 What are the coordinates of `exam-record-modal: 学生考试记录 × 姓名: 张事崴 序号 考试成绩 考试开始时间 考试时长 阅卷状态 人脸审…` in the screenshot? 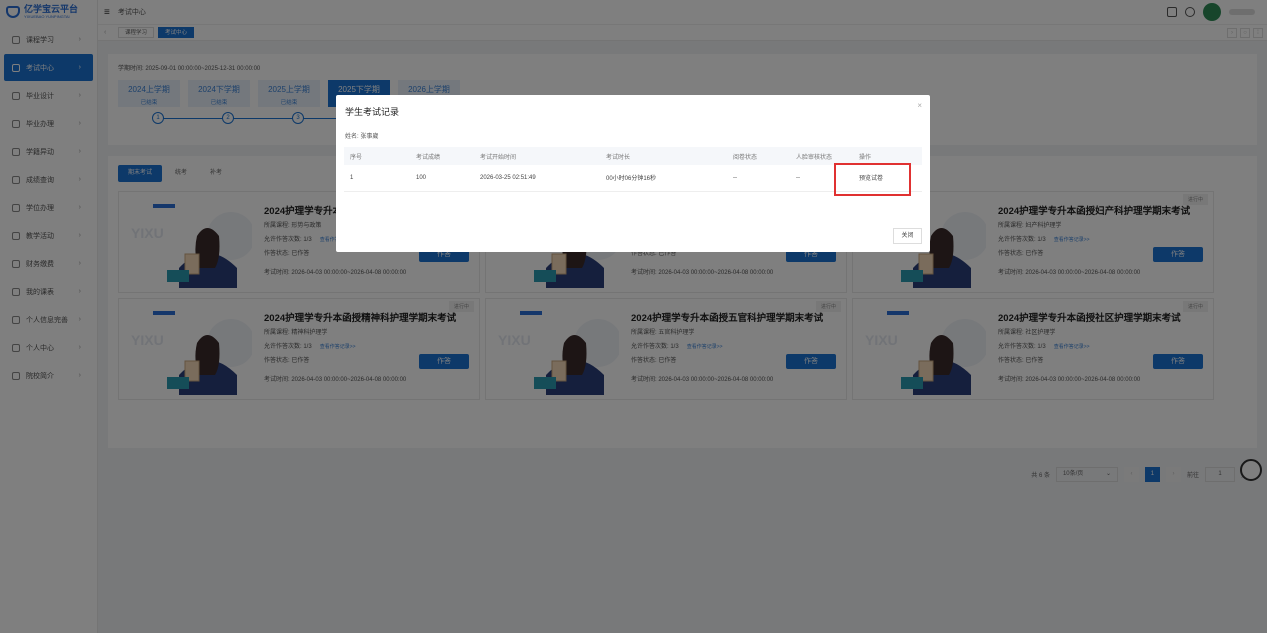 It's located at (633, 173).